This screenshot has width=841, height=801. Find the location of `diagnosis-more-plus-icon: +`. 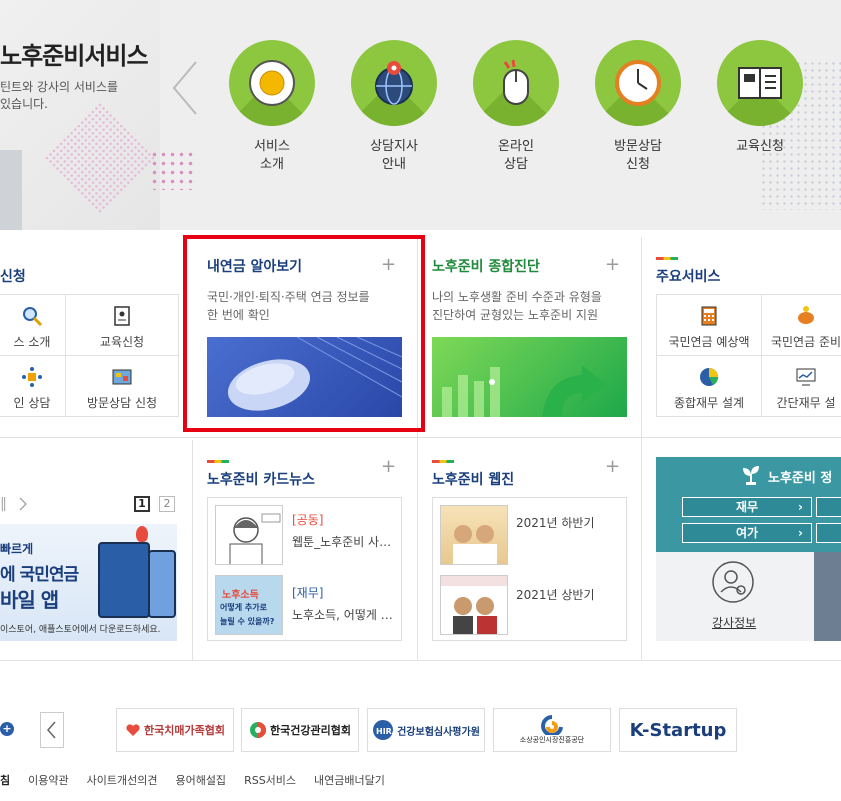

diagnosis-more-plus-icon: + is located at coordinates (612, 264).